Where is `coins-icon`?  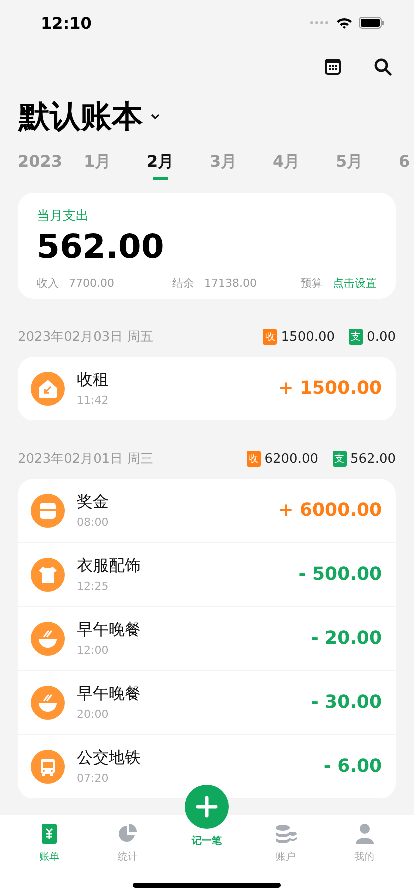 coins-icon is located at coordinates (286, 834).